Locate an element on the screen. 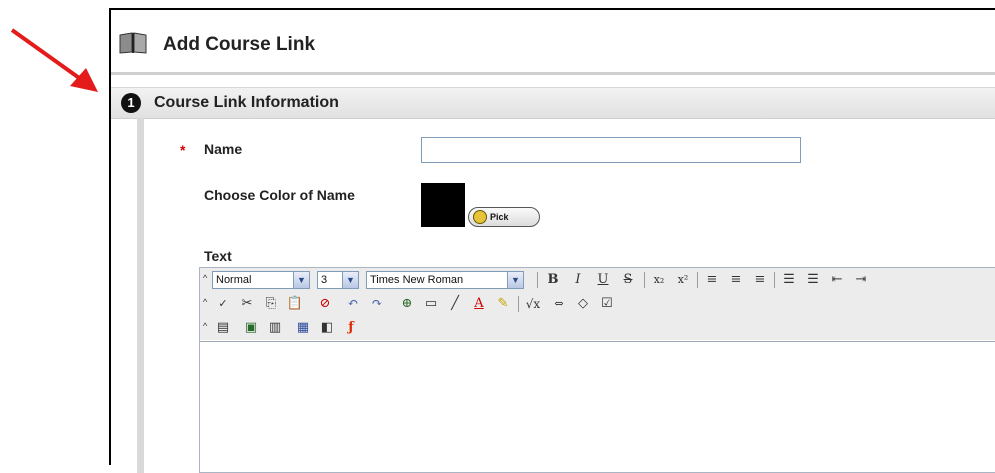 This screenshot has width=995, height=473. page-title: Add Course Link is located at coordinates (239, 44).